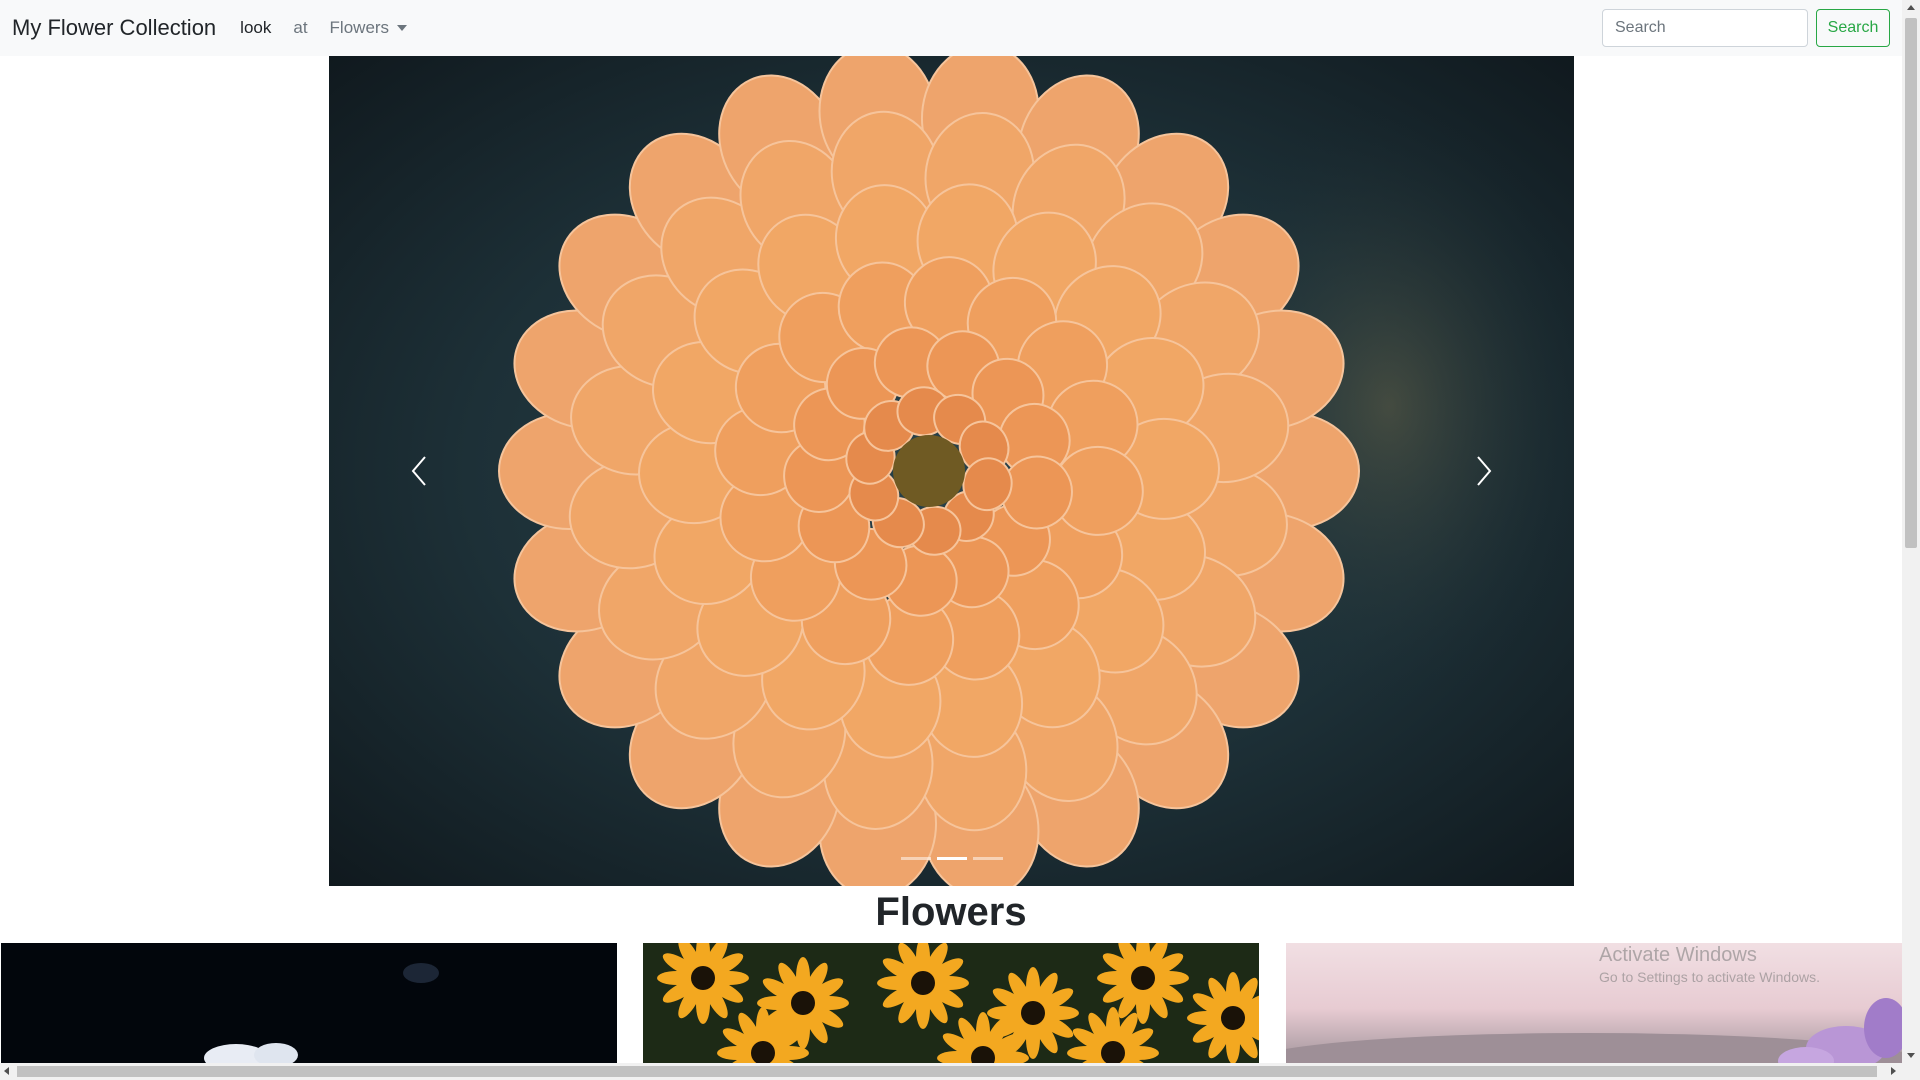 The width and height of the screenshot is (1920, 1080). Describe the element at coordinates (321, 1013) in the screenshot. I see `white-flower-image` at that location.